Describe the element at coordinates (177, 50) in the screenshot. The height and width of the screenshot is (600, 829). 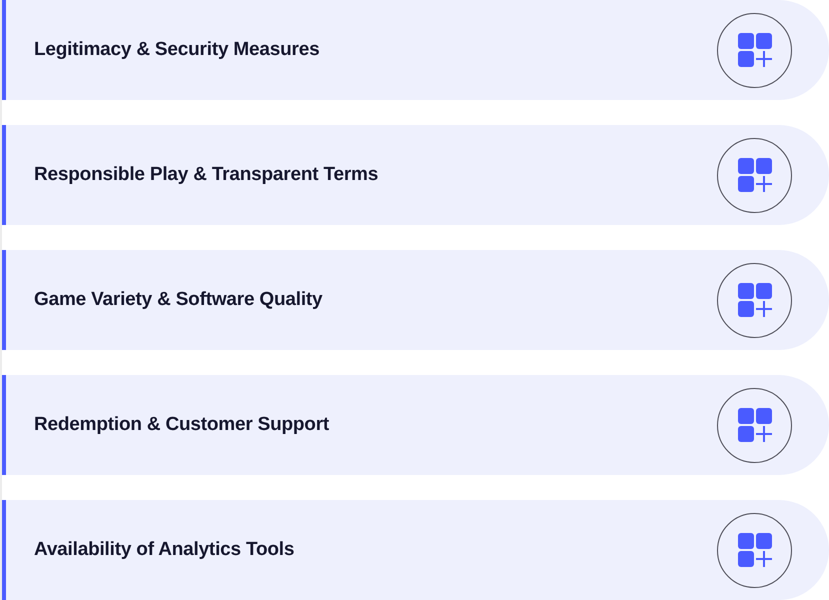
I see `item-title: Legitimacy & Security Measures` at that location.